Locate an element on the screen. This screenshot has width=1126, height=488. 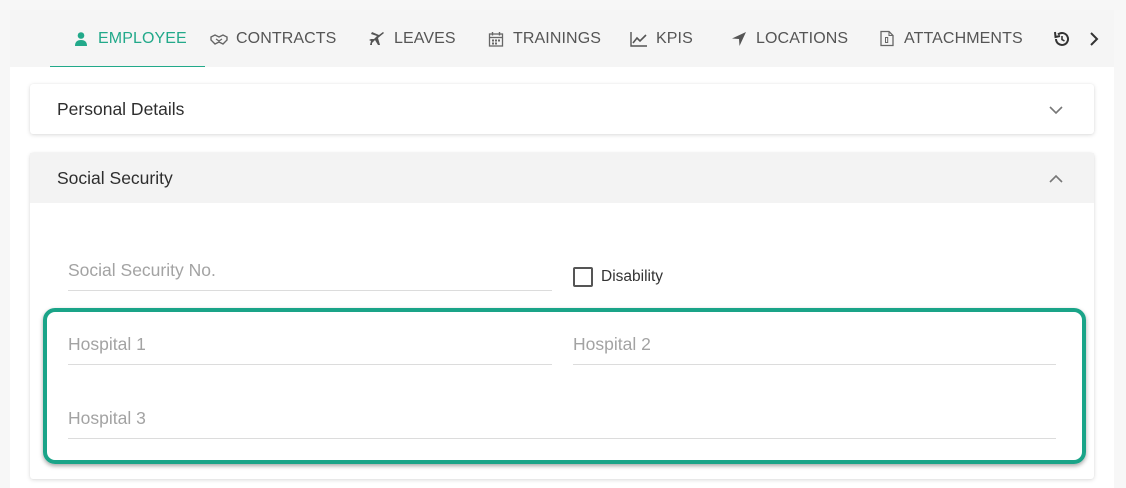
tab-kpis: KPIS is located at coordinates (661, 38).